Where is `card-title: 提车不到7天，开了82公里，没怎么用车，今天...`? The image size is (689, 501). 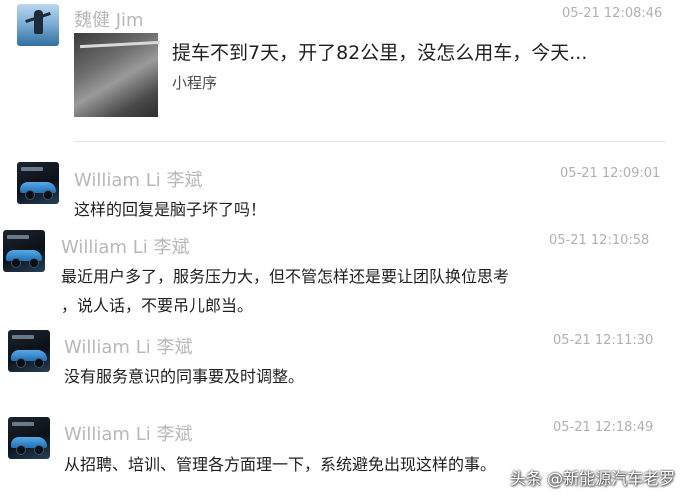 card-title: 提车不到7天，开了82公里，没怎么用车，今天... is located at coordinates (379, 51).